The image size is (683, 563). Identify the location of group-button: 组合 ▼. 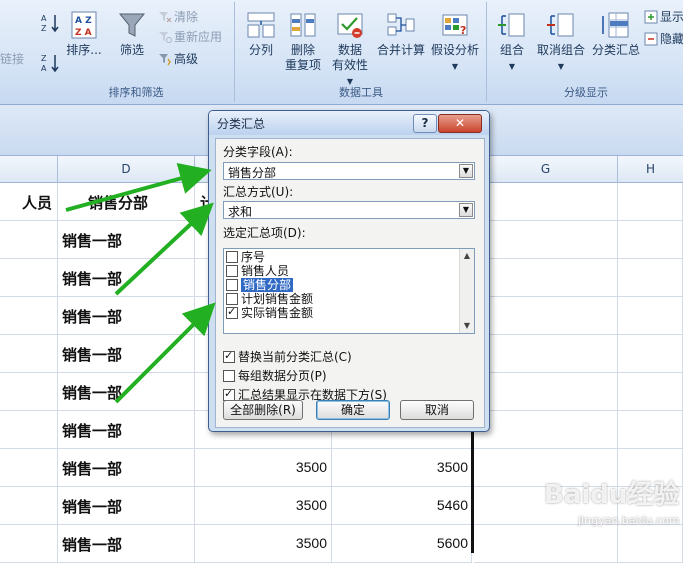
(512, 42).